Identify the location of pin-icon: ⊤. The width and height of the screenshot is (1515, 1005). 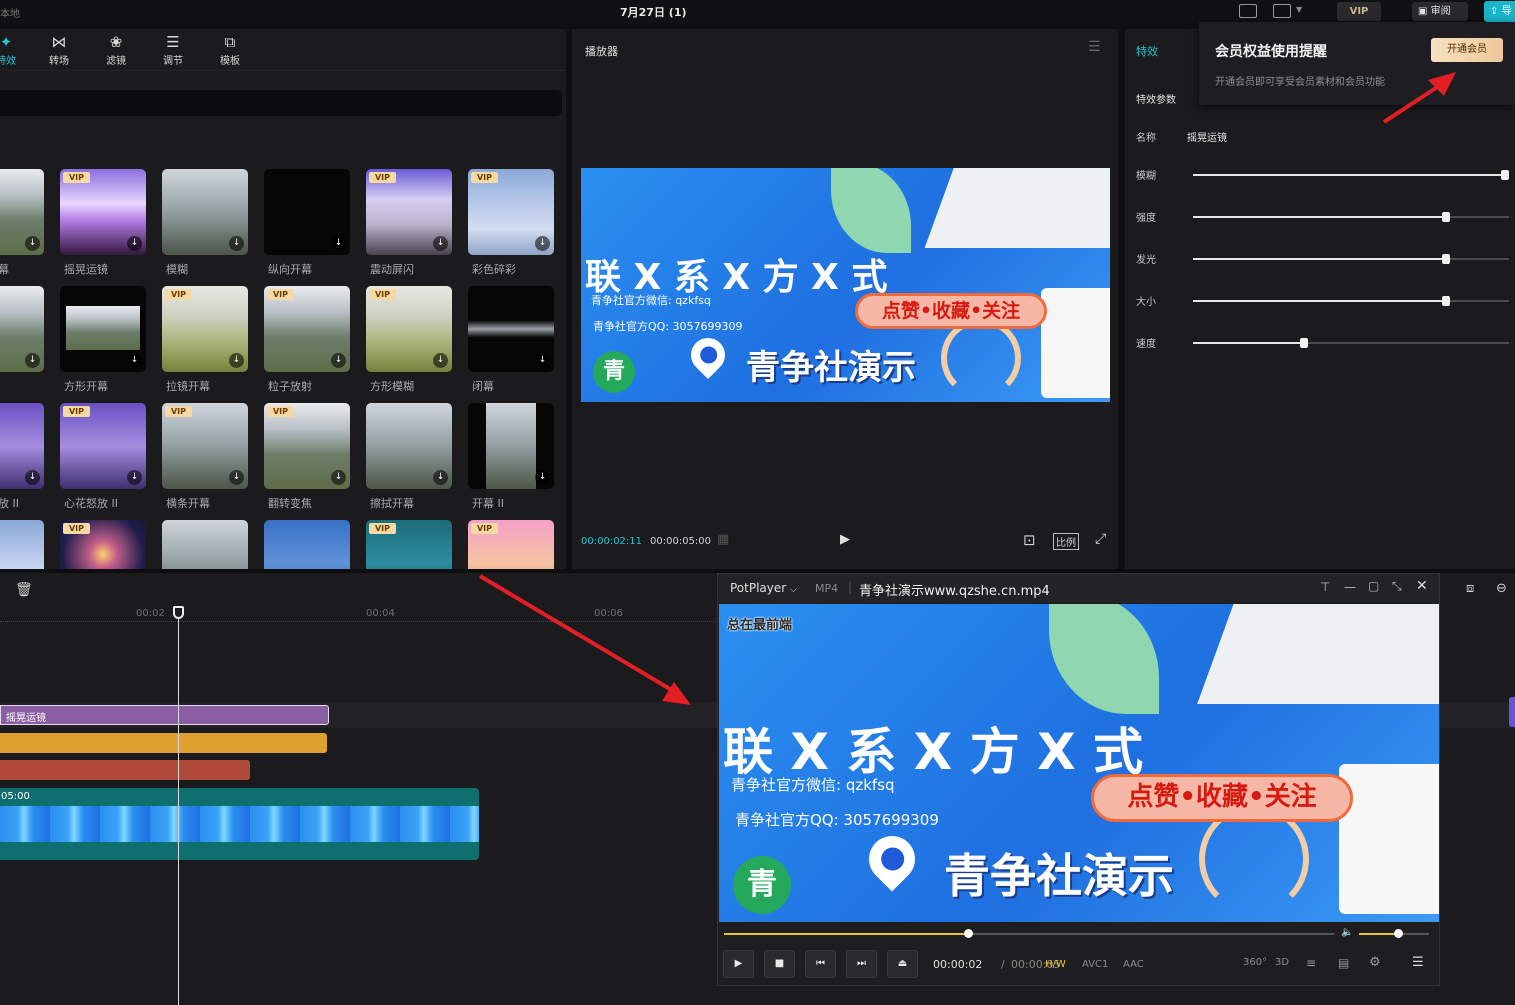
(1325, 587).